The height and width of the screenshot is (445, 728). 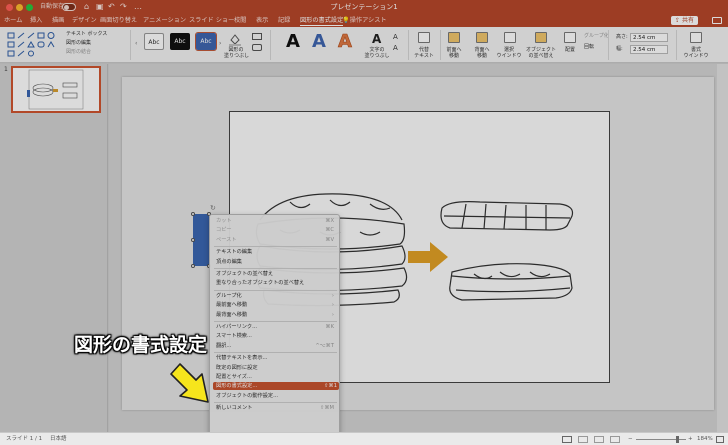 I want to click on share-button: ⇪ 共有, so click(x=684, y=20).